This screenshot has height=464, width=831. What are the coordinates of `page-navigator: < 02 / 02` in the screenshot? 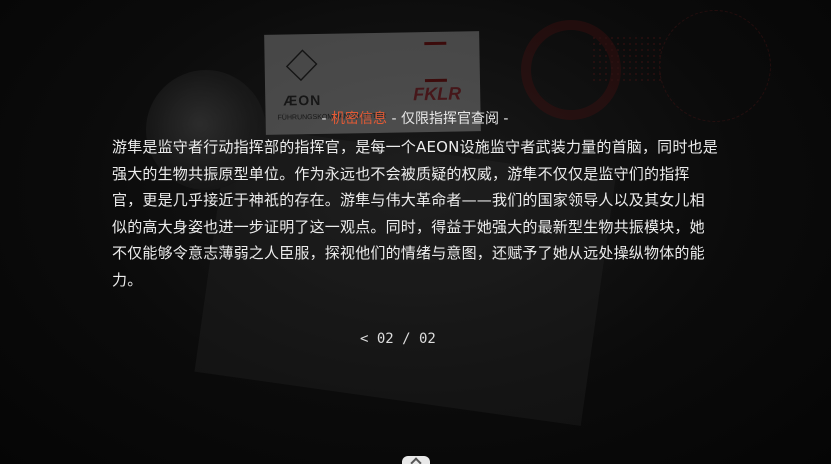 It's located at (410, 339).